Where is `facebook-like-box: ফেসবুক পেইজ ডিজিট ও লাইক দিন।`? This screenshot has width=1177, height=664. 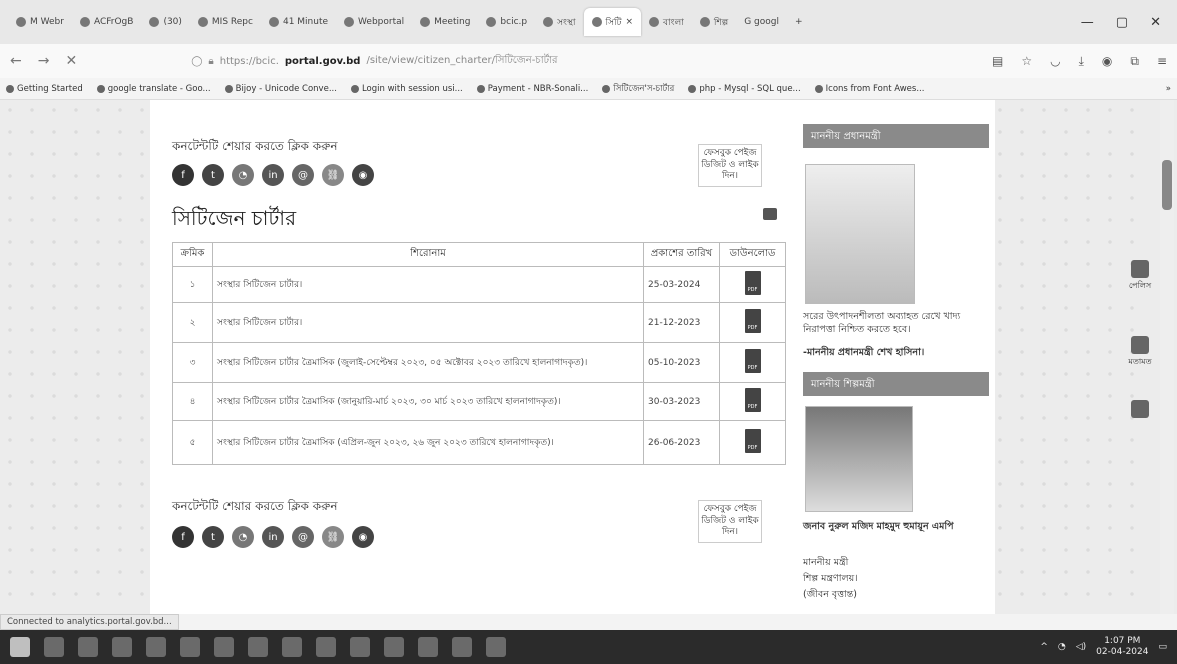
facebook-like-box: ফেসবুক পেইজ ডিজিট ও লাইক দিন। is located at coordinates (730, 166).